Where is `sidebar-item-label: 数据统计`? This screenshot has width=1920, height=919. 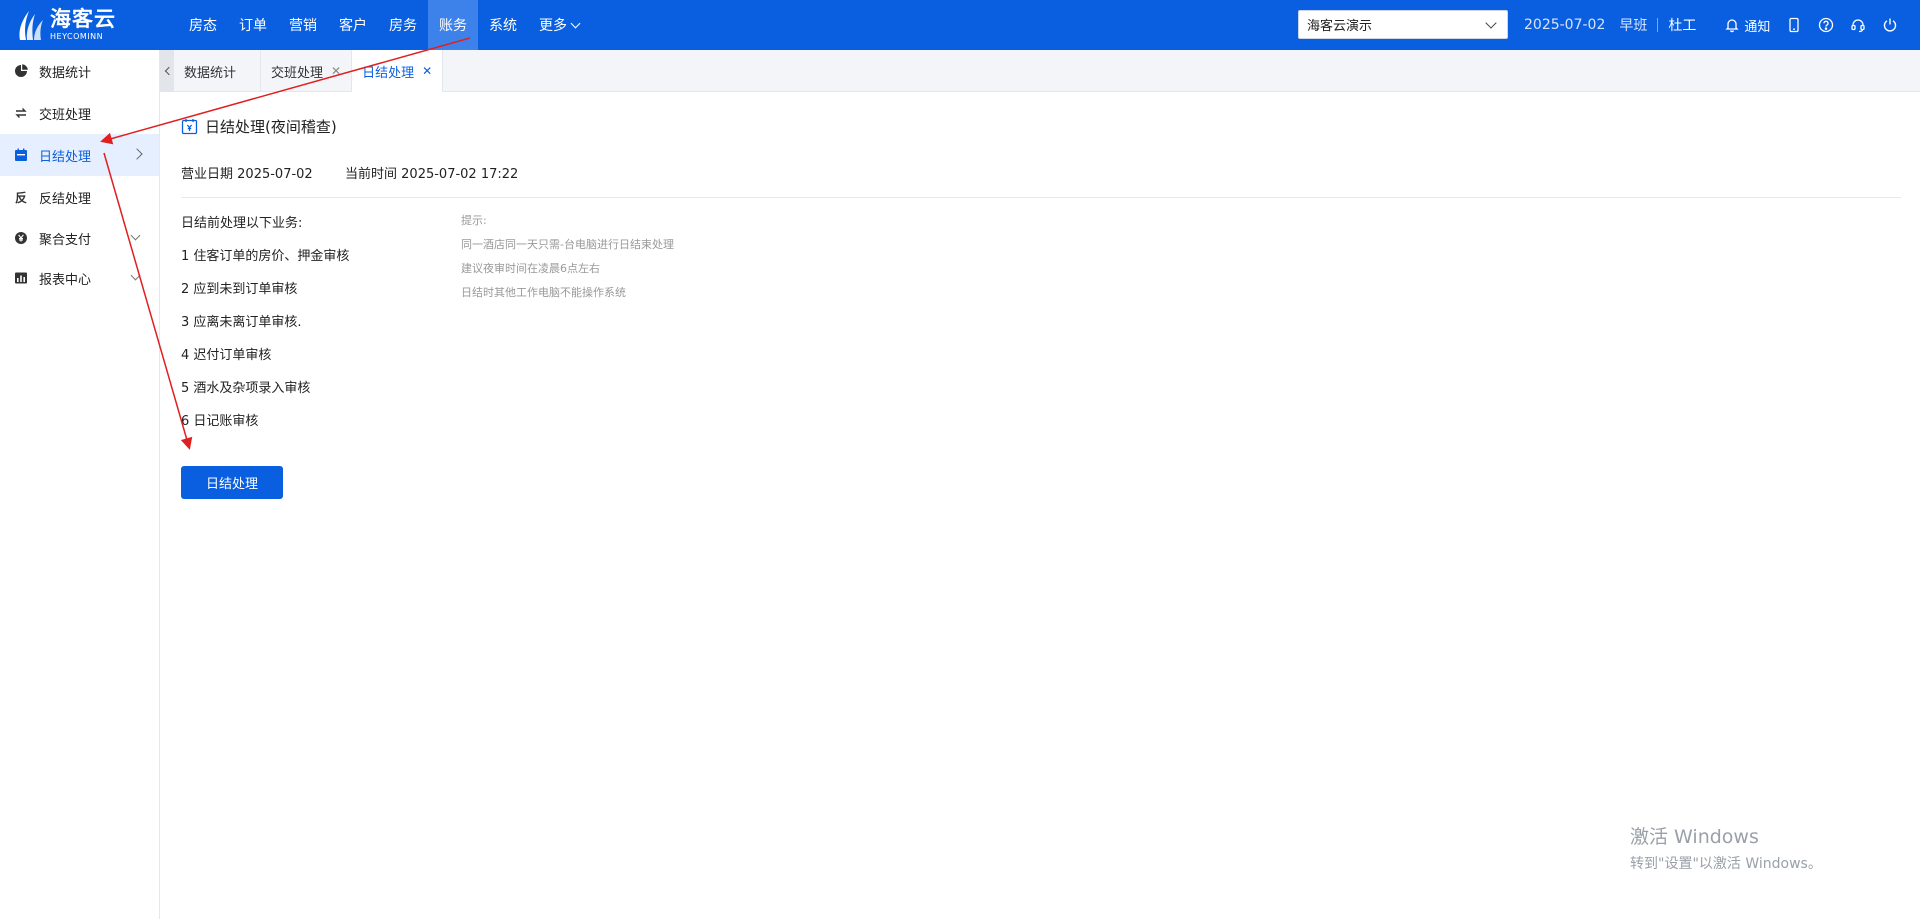 sidebar-item-label: 数据统计 is located at coordinates (65, 73).